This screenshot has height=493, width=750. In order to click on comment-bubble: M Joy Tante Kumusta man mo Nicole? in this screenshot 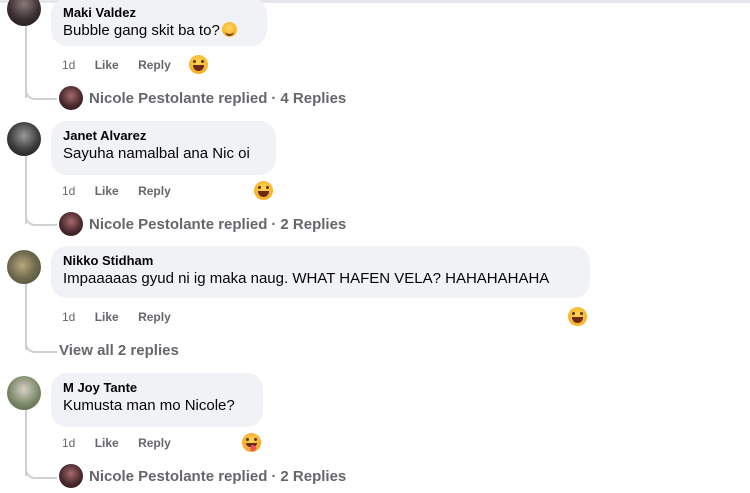, I will do `click(157, 400)`.